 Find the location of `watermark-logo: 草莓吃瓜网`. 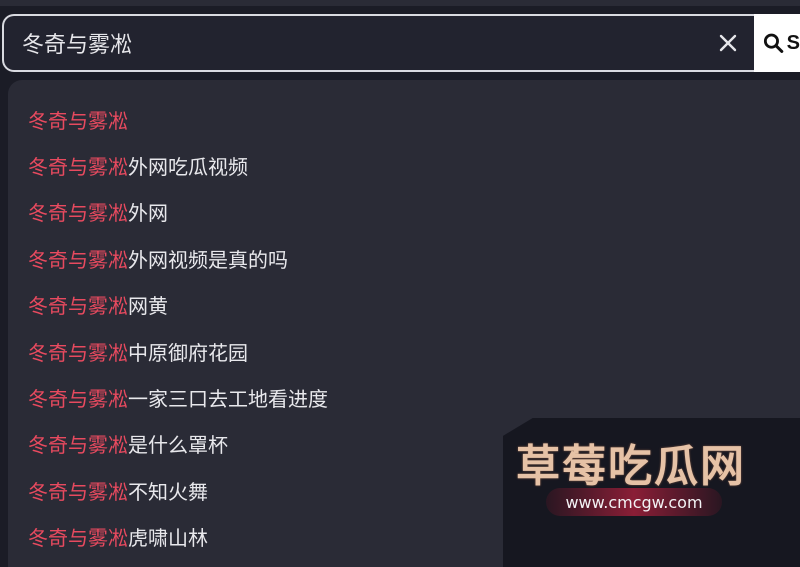

watermark-logo: 草莓吃瓜网 is located at coordinates (631, 466).